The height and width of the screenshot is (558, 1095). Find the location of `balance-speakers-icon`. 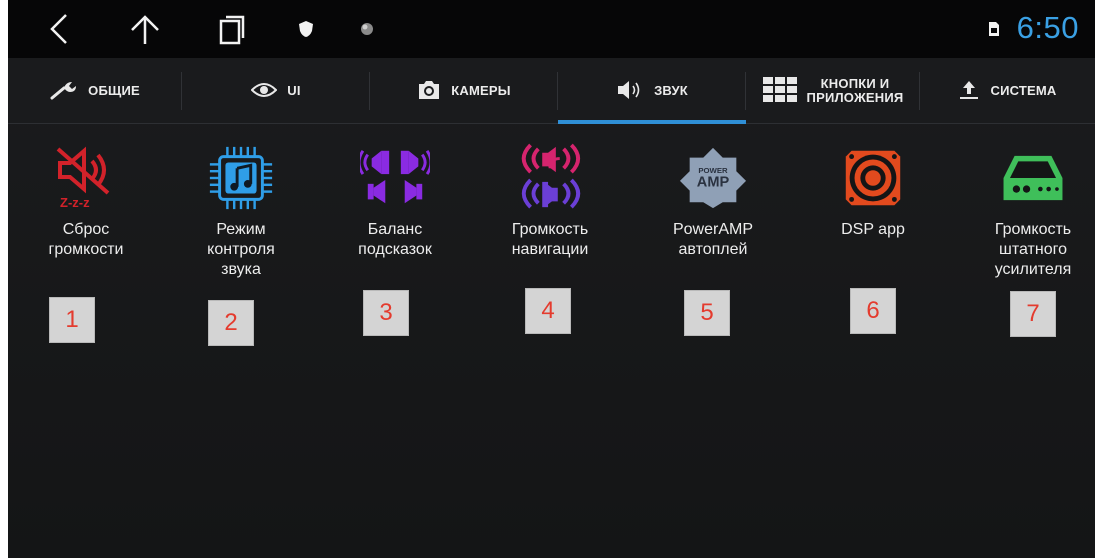

balance-speakers-icon is located at coordinates (395, 178).